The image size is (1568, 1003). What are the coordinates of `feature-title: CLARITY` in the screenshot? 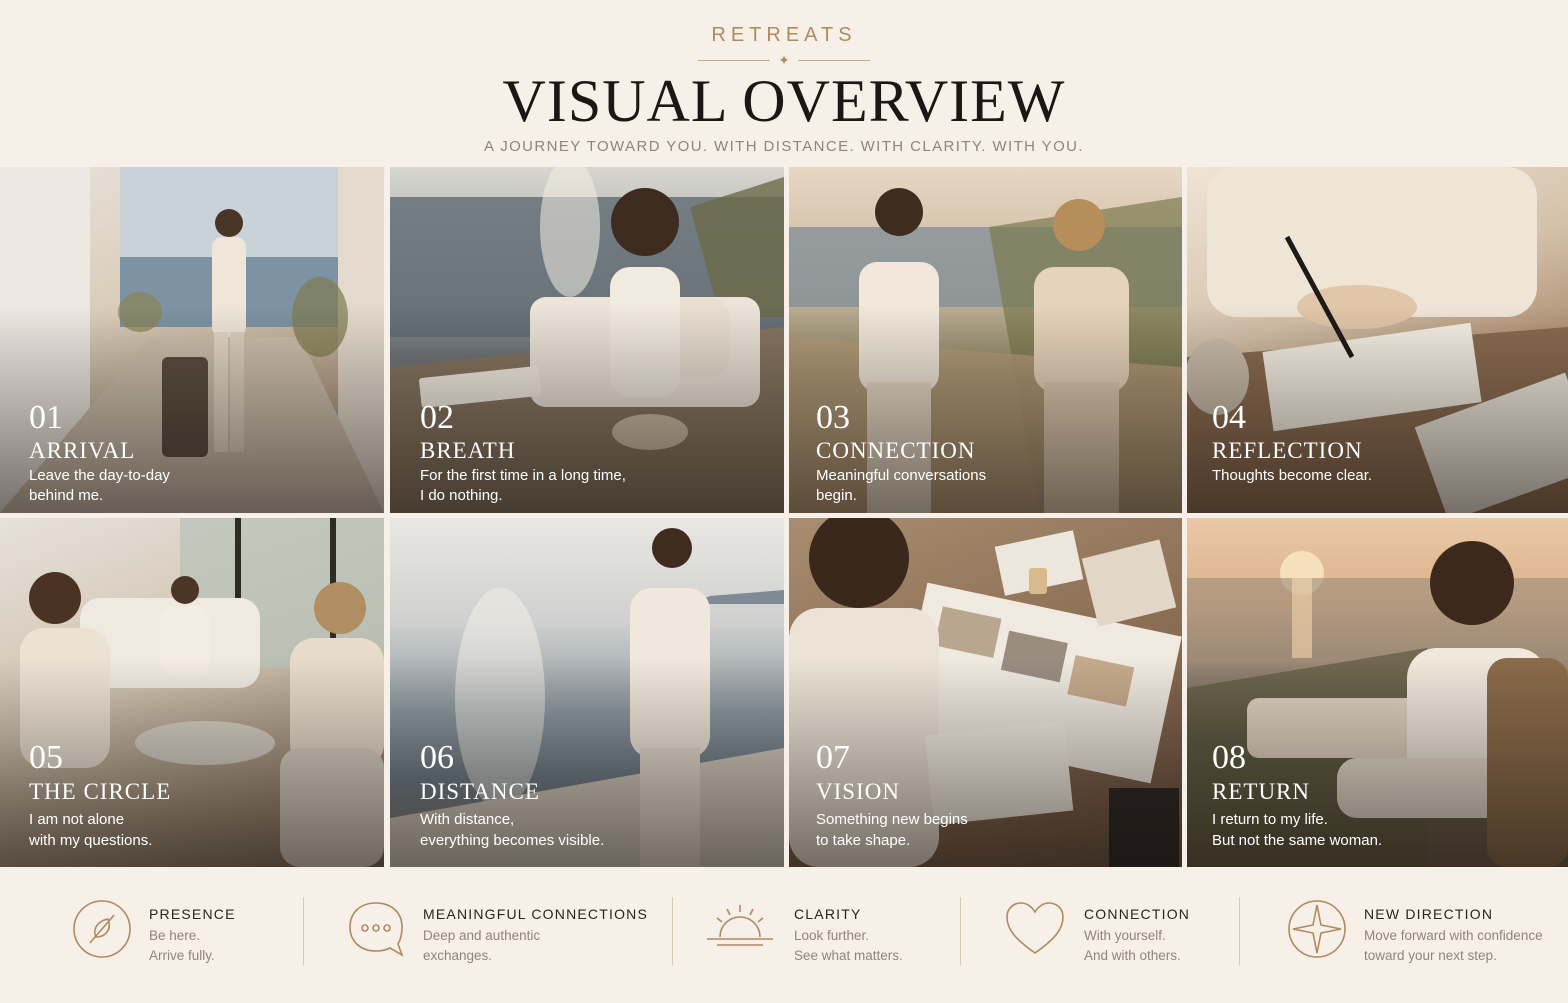 It's located at (828, 914).